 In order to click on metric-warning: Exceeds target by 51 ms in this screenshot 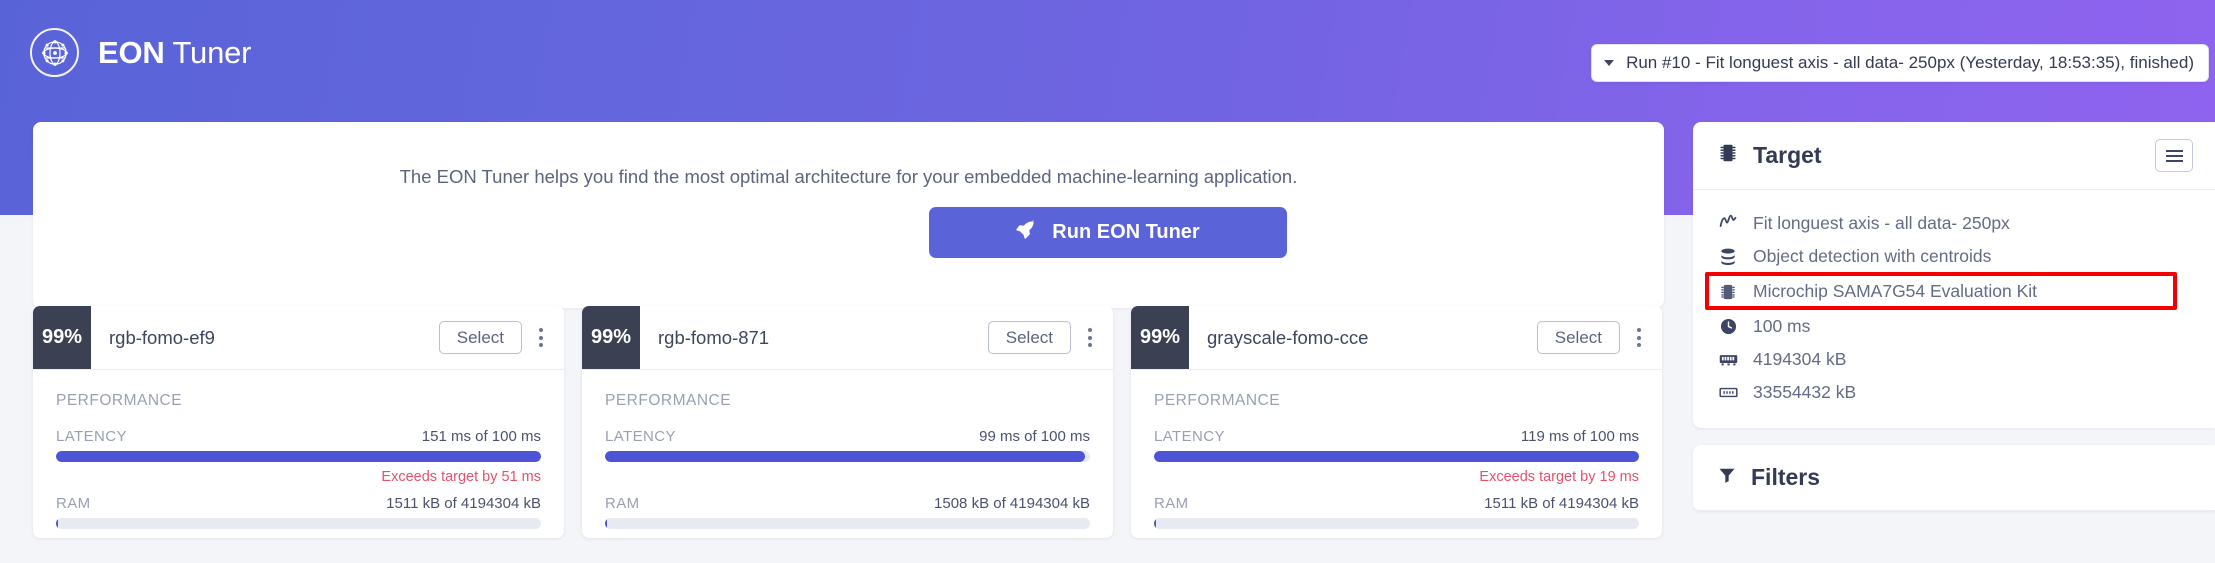, I will do `click(461, 477)`.